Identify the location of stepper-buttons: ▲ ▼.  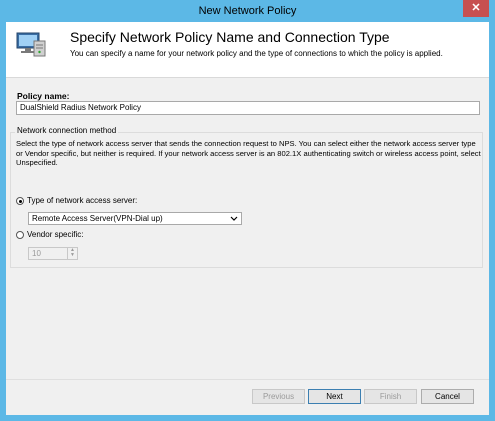
(72, 253).